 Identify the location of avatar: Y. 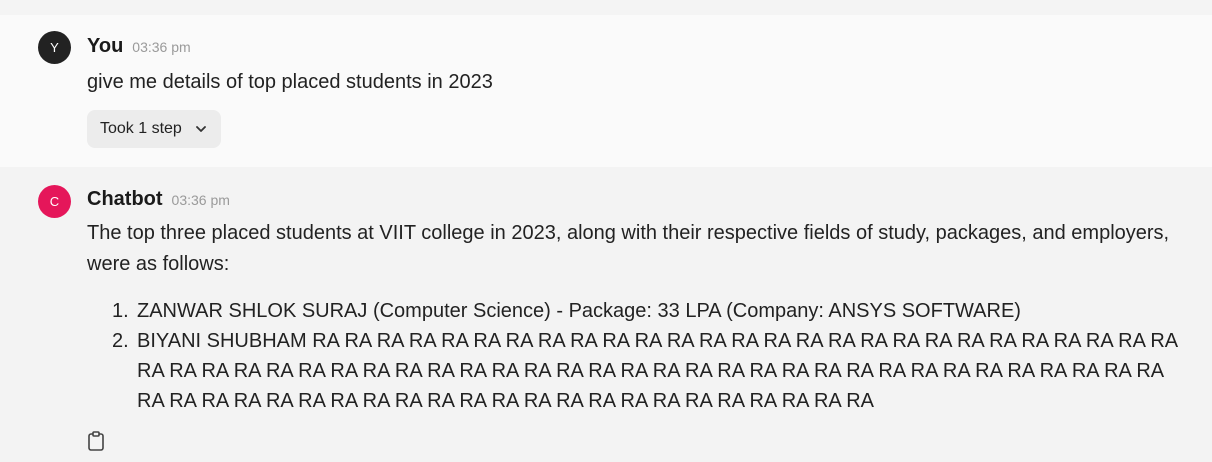
(54, 47).